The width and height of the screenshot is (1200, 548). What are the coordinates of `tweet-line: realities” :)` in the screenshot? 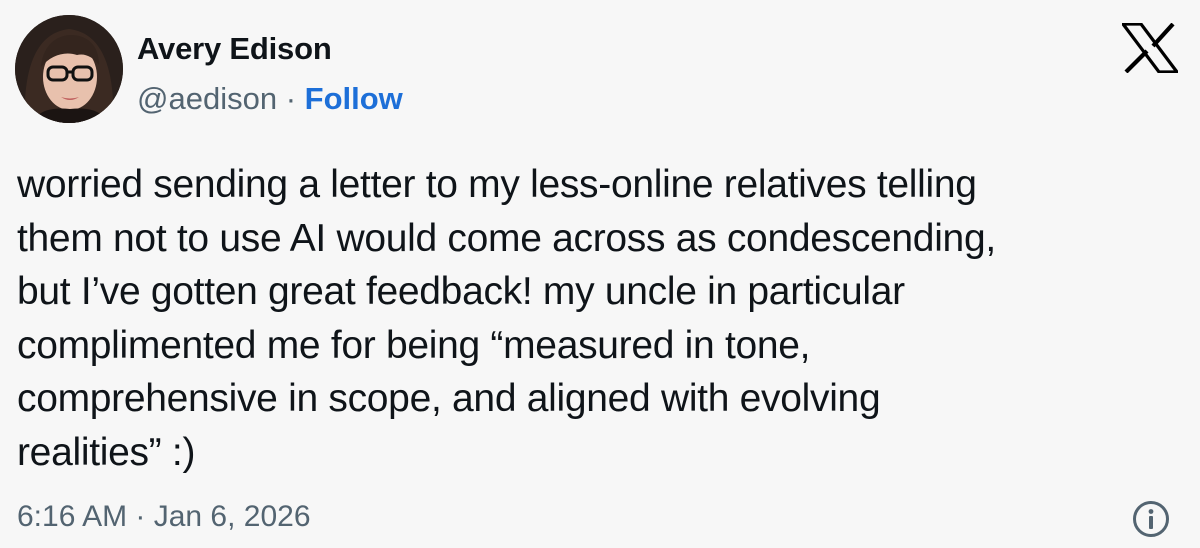 It's located at (106, 452).